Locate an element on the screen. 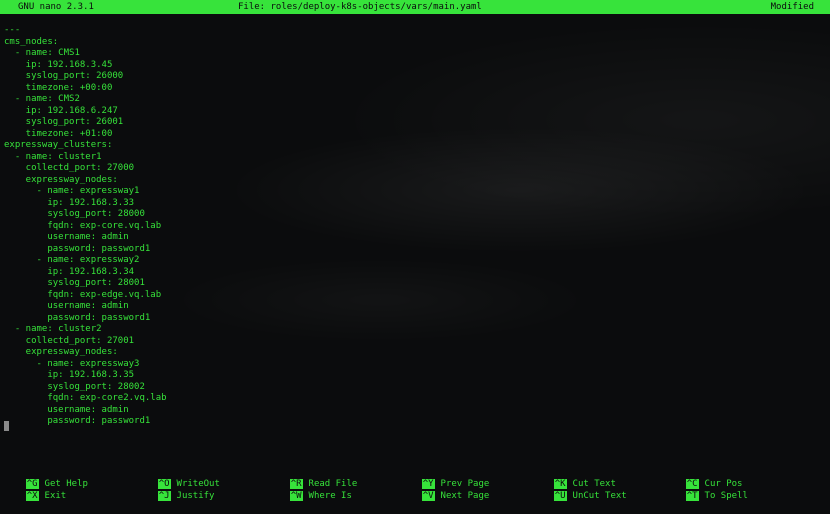 The image size is (830, 514). shortcut-prev-page: ^Y Prev Page is located at coordinates (444, 477).